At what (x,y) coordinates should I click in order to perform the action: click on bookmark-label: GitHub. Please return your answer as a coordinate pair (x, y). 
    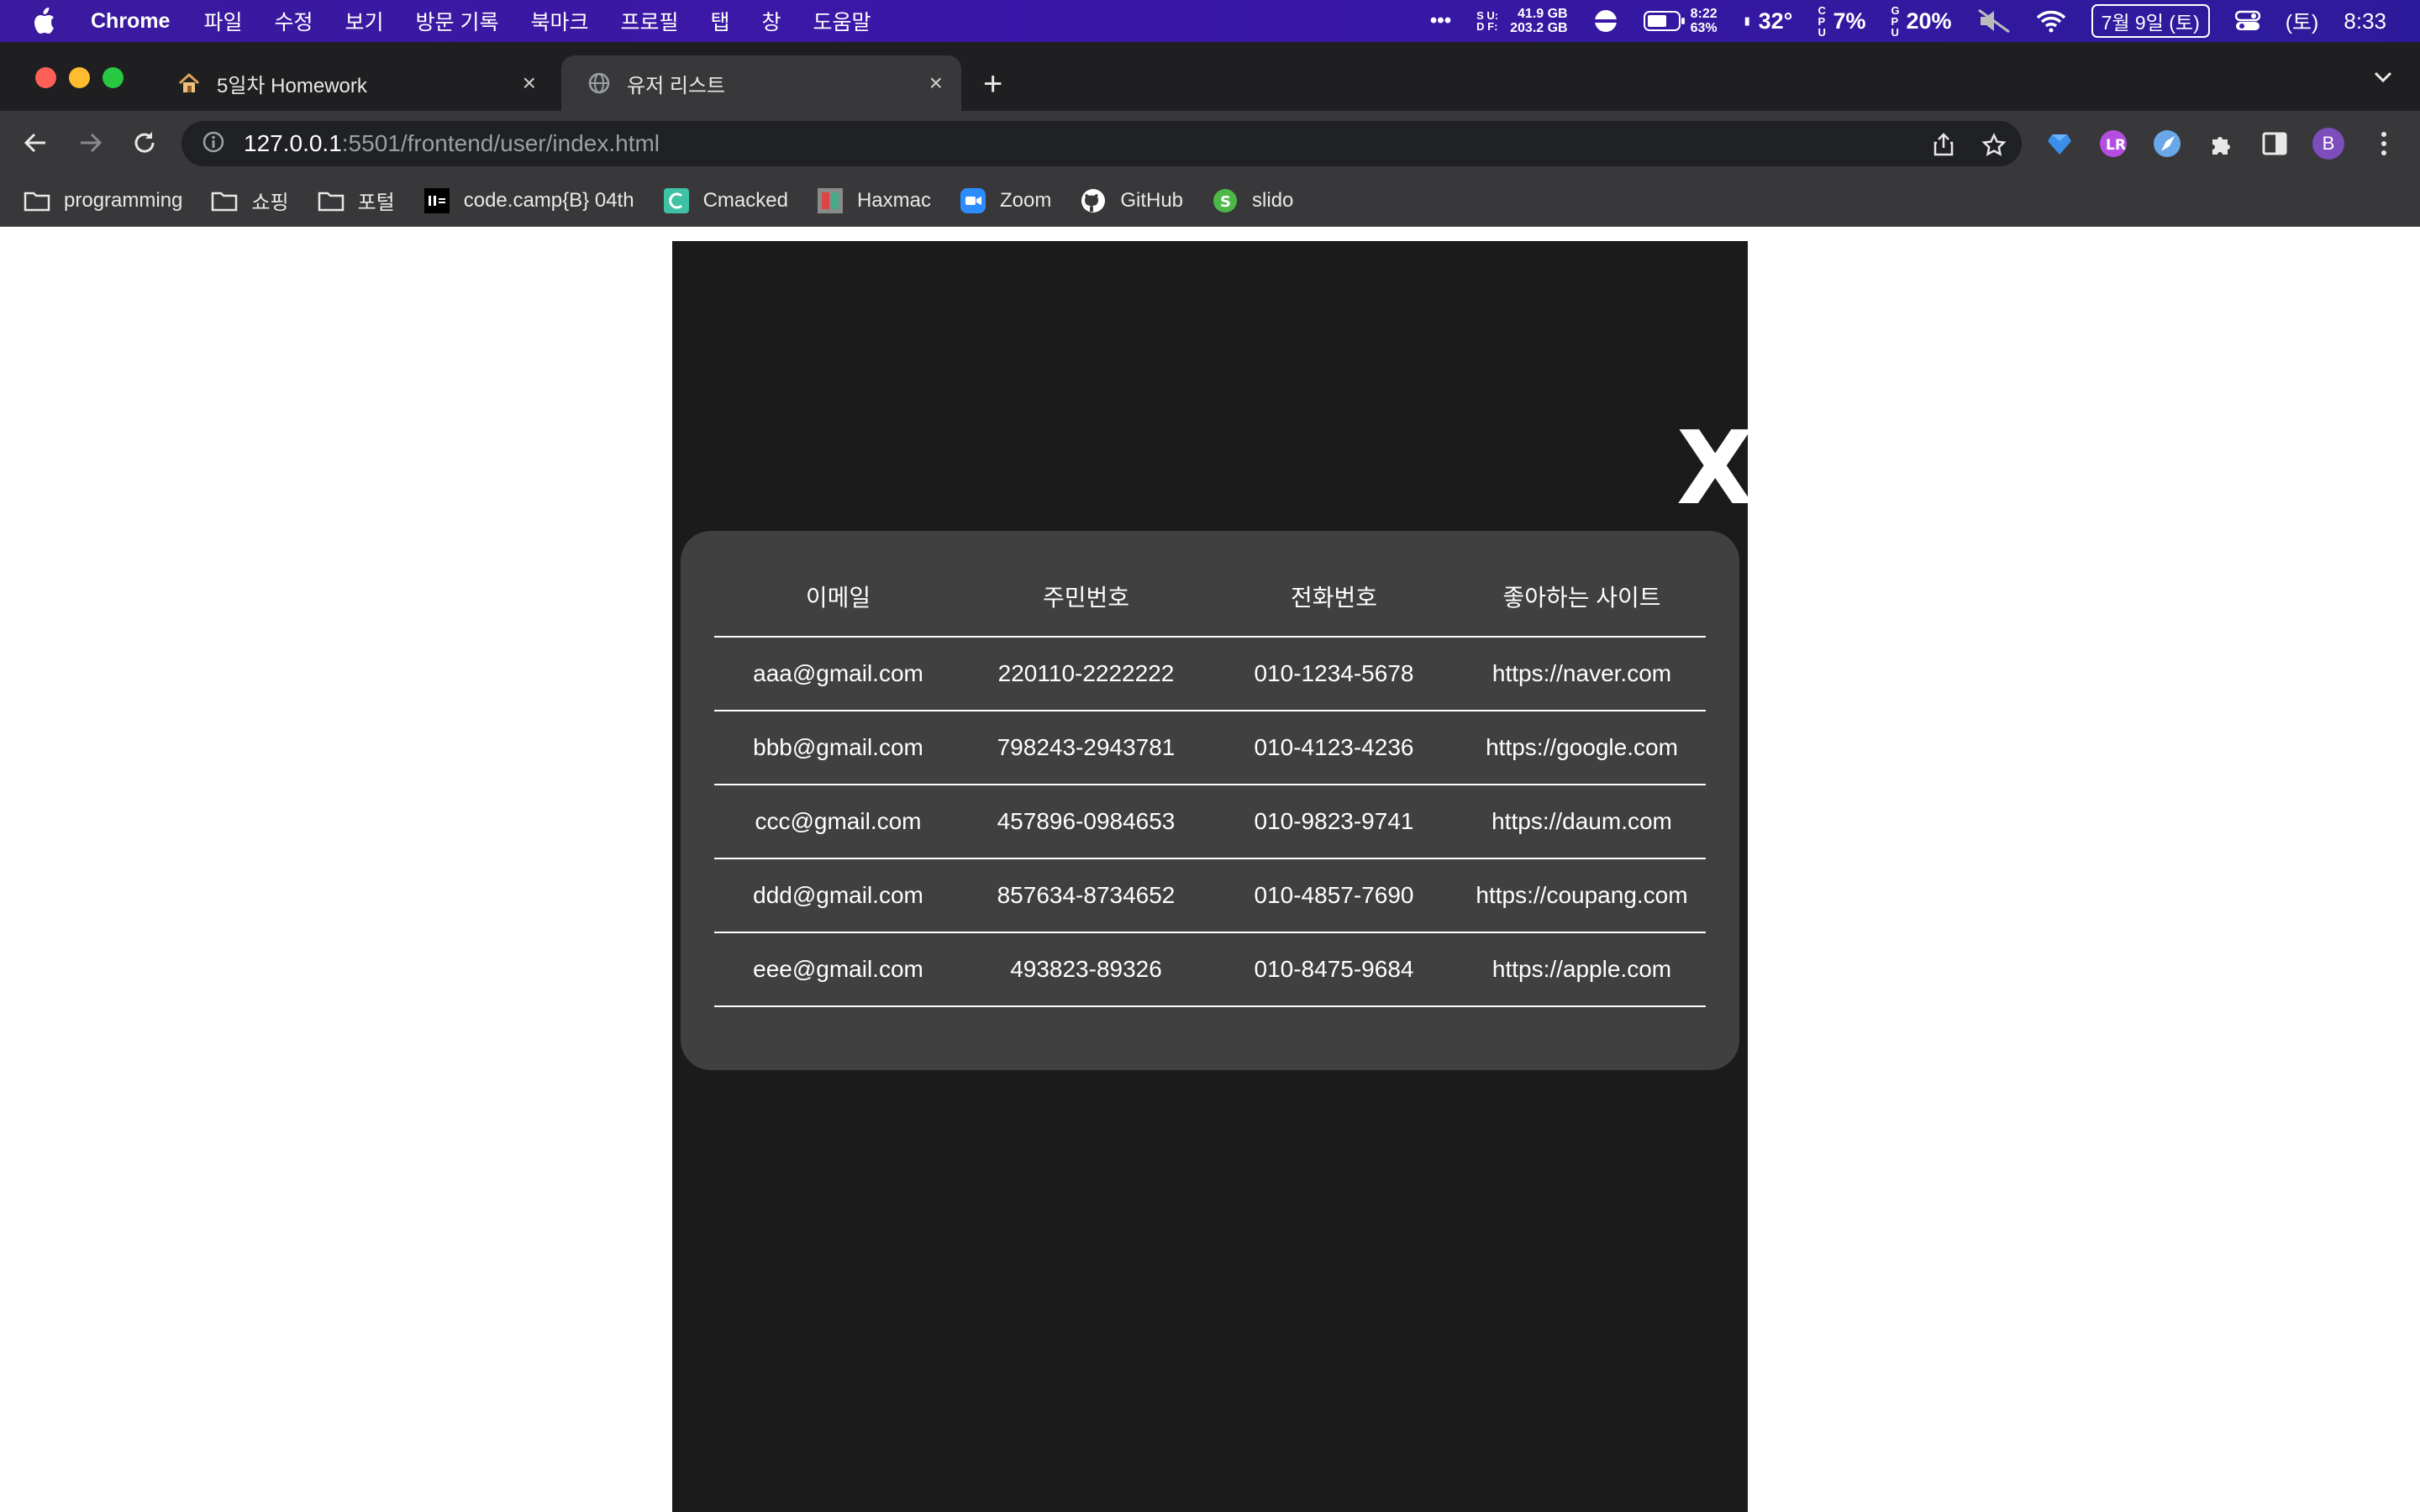
    Looking at the image, I should click on (1152, 200).